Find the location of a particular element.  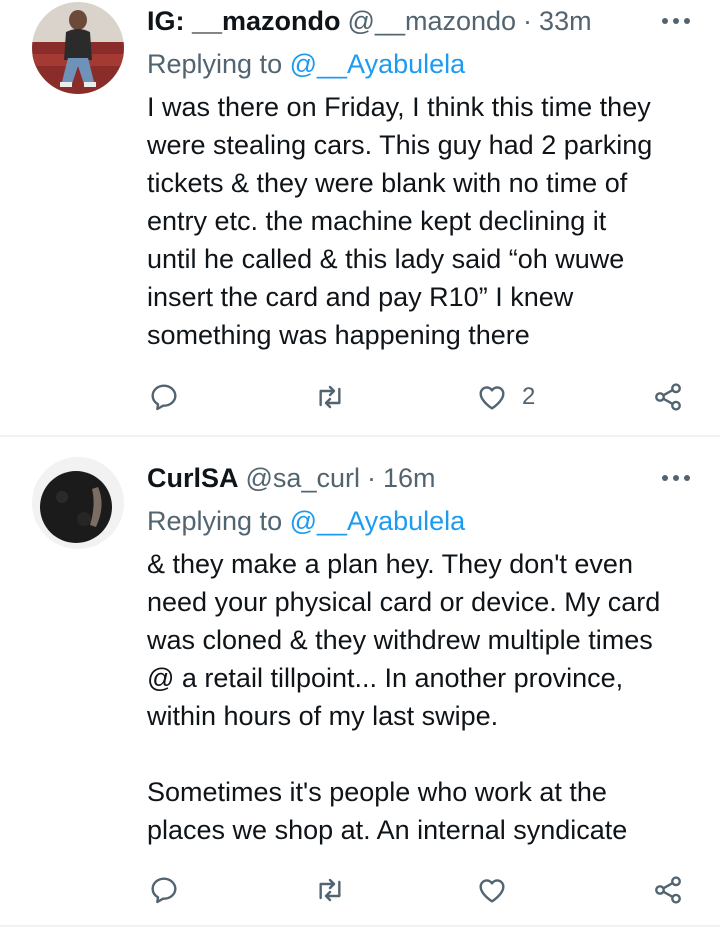

tweet-line: insert the card and pay R10” I knew is located at coordinates (360, 297).